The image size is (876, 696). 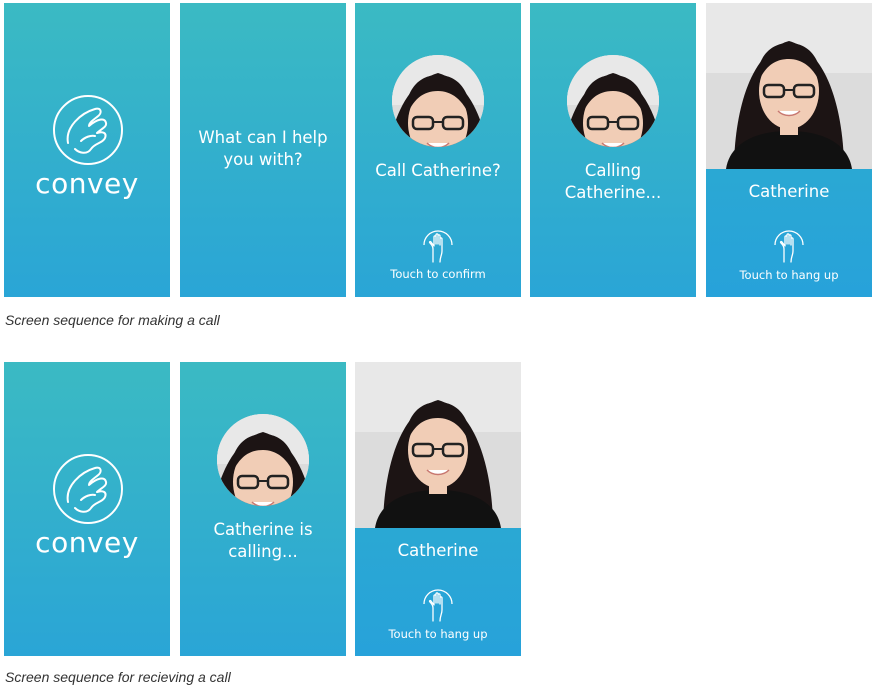 What do you see at coordinates (438, 170) in the screenshot?
I see `prompt-text: Call Catherine?` at bounding box center [438, 170].